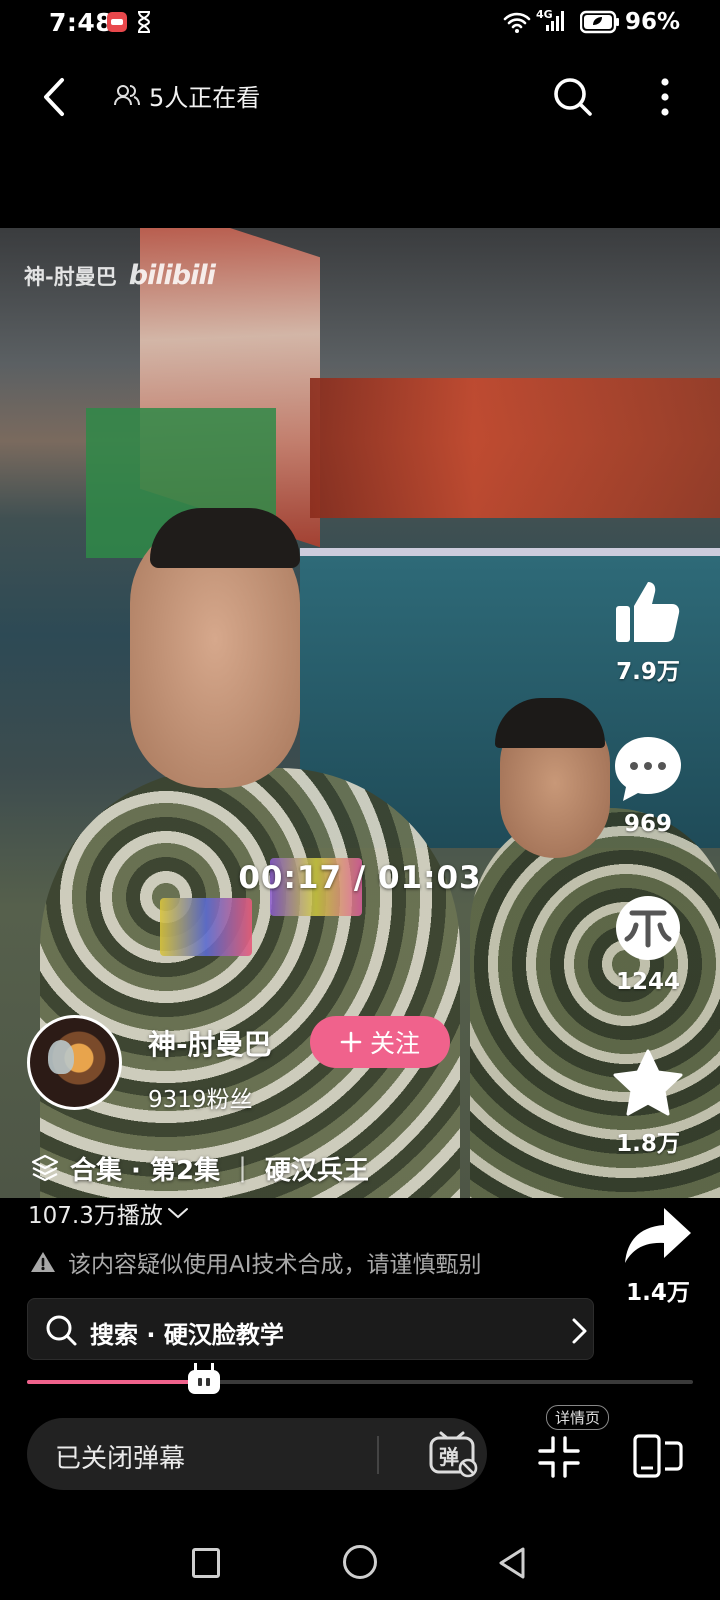  I want to click on share-count: 1.4万, so click(658, 1293).